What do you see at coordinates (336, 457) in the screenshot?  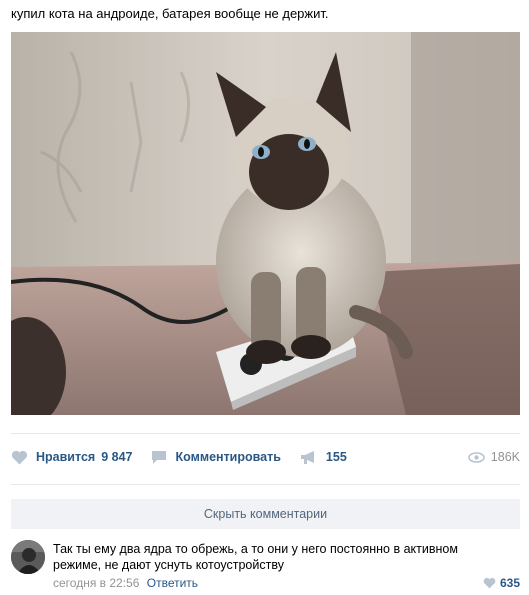 I see `share-count: 155` at bounding box center [336, 457].